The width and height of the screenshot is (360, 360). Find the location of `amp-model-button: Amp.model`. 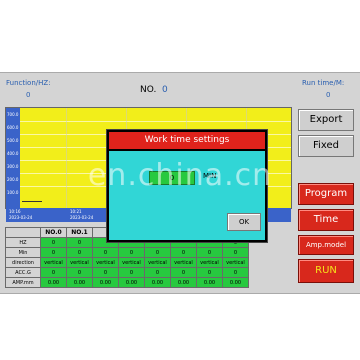

amp-model-button: Amp.model is located at coordinates (326, 245).